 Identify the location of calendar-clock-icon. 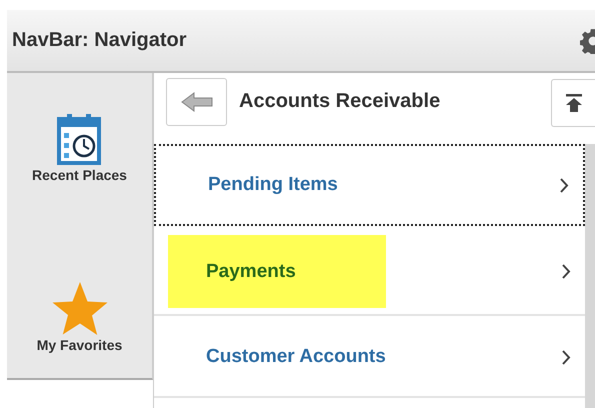
(79, 139).